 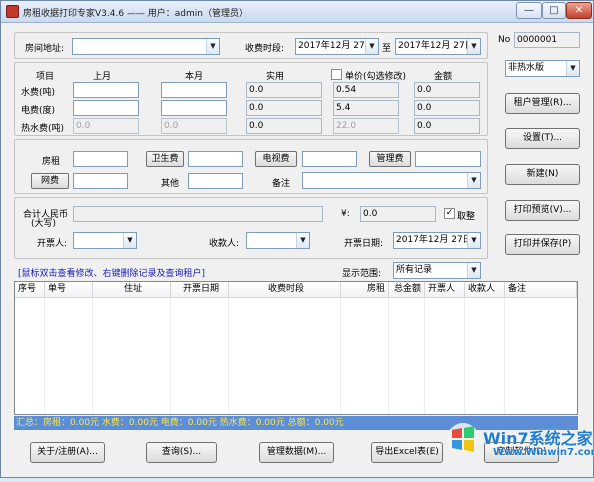 I want to click on col-header-issue-date: 开票日期, so click(x=200, y=290).